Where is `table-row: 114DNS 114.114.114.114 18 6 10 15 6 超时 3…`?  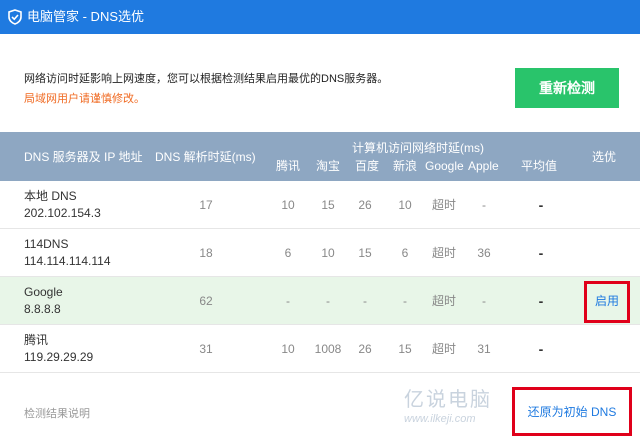
table-row: 114DNS 114.114.114.114 18 6 10 15 6 超时 3… is located at coordinates (320, 253).